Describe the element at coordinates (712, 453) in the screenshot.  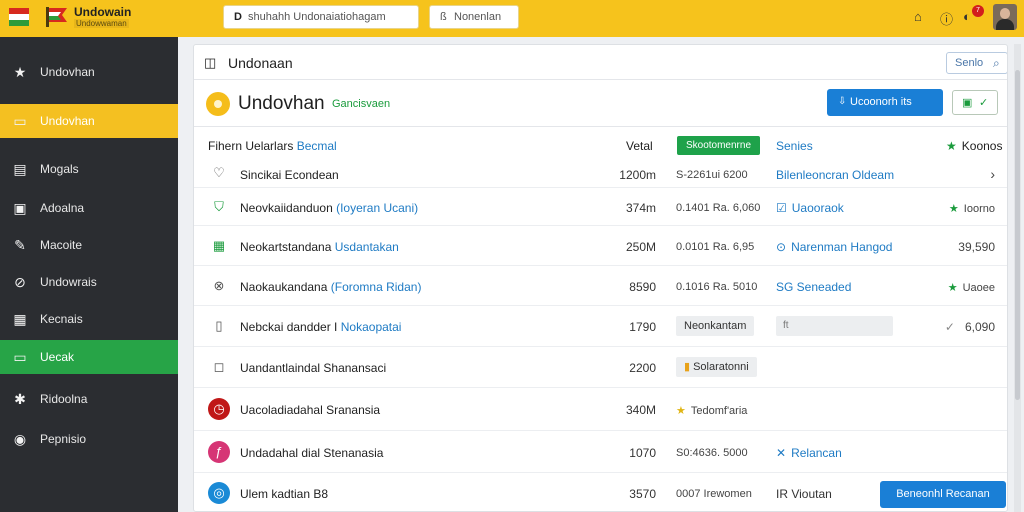
I see `row-detail: S0:4636. 5000` at that location.